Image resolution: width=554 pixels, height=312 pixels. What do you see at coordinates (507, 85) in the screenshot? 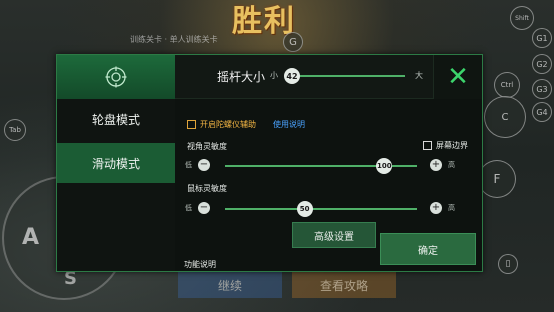
I see `ctrl-key-icon: Ctrl` at bounding box center [507, 85].